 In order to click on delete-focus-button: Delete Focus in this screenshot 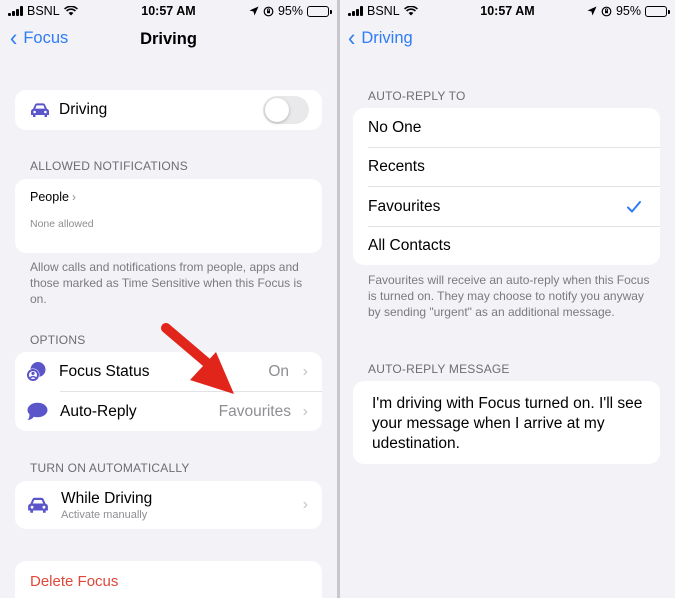, I will do `click(74, 581)`.